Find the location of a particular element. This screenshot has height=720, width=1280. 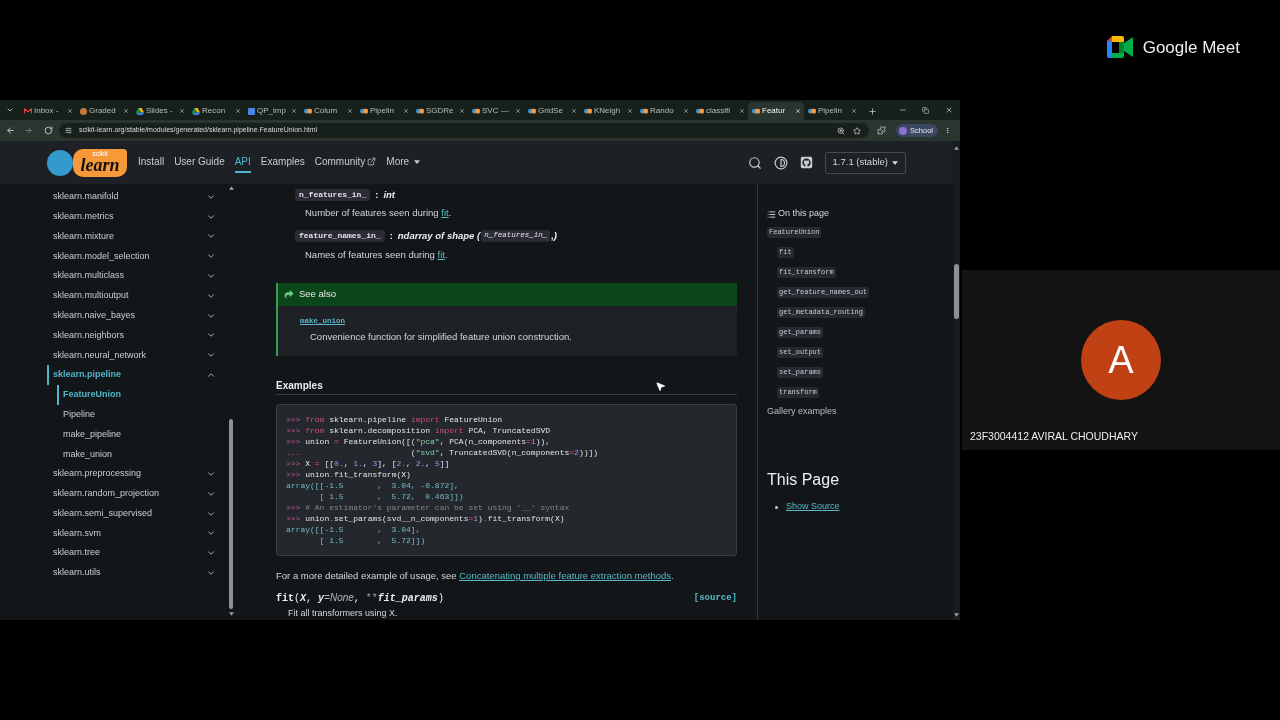

attribute-description: Number of features seen during fit. is located at coordinates (378, 213).